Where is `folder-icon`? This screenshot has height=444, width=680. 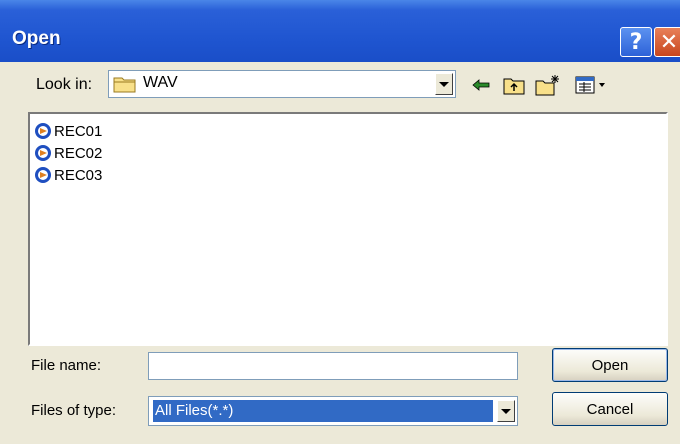 folder-icon is located at coordinates (124, 85).